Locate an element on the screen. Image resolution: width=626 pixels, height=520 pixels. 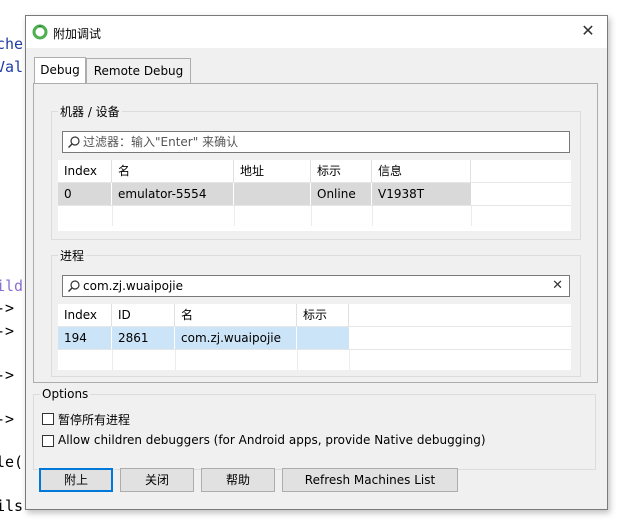
suspend-all-checkbox is located at coordinates (48, 419).